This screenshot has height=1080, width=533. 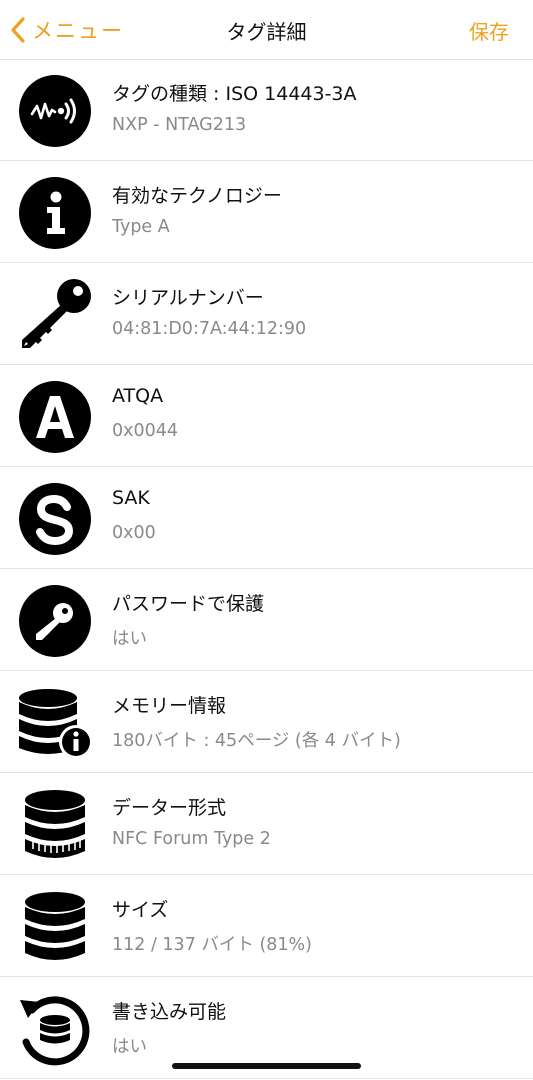 I want to click on row-label: 有効なテクノロジー, so click(x=197, y=196).